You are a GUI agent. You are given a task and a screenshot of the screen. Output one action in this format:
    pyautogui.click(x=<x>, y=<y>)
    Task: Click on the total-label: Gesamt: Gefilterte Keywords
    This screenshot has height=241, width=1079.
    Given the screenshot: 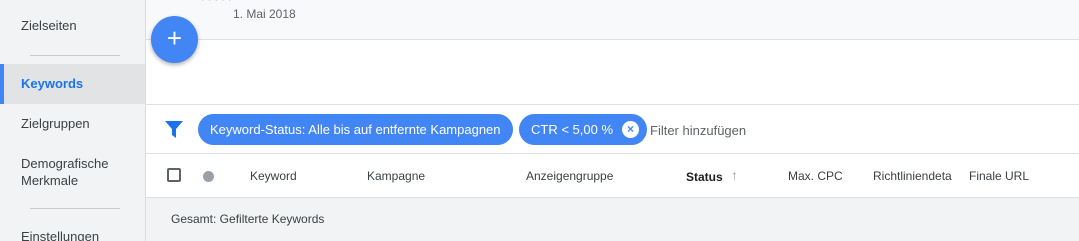 What is the action you would take?
    pyautogui.click(x=248, y=219)
    